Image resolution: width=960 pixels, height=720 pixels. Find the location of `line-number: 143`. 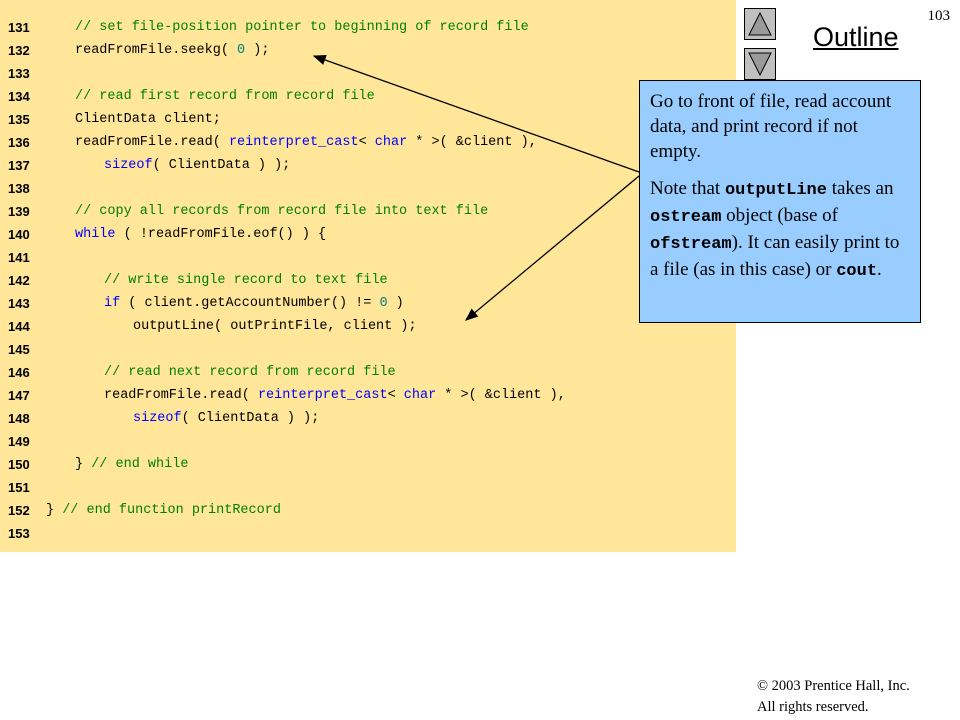

line-number: 143 is located at coordinates (19, 303).